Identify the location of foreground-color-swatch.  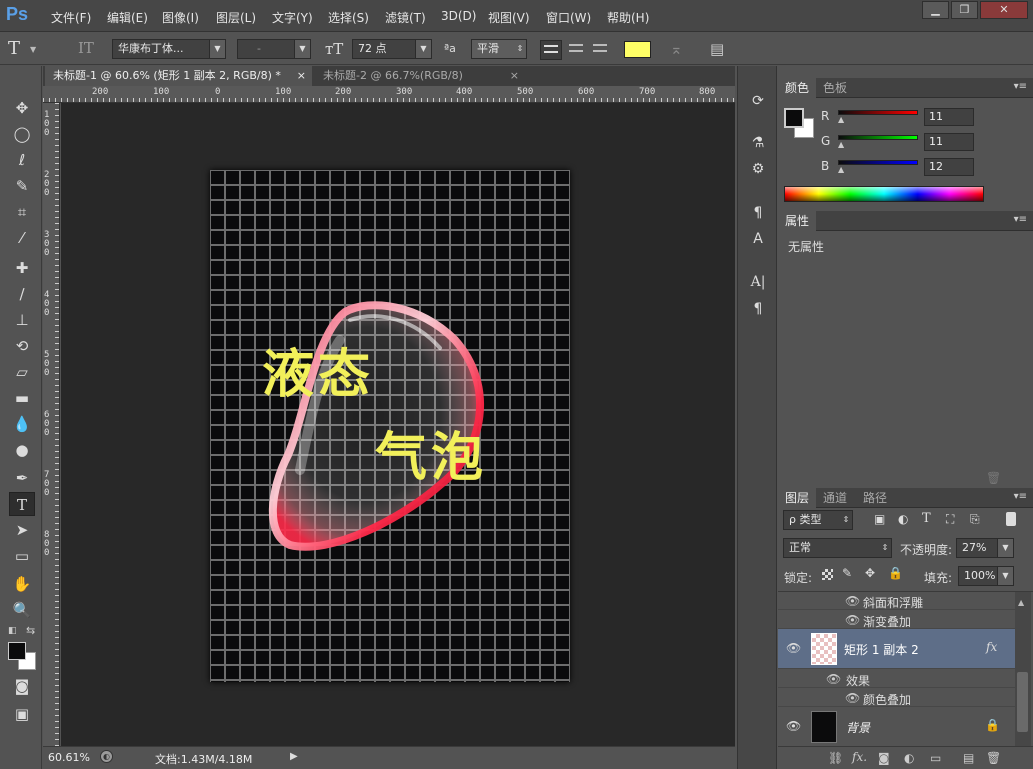
(17, 651).